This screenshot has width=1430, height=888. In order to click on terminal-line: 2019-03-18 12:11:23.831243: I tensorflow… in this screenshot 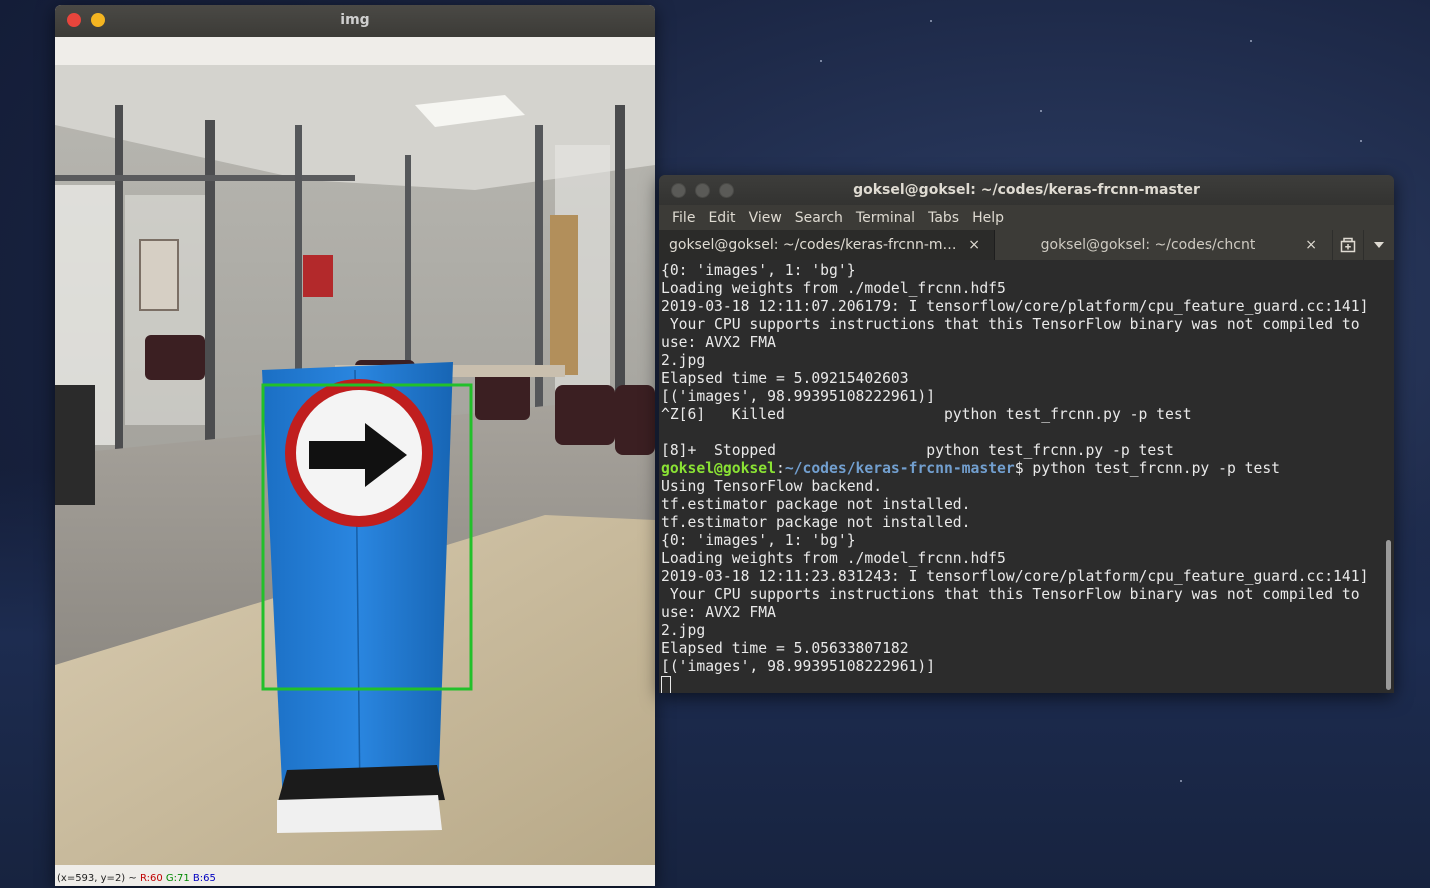, I will do `click(1015, 576)`.